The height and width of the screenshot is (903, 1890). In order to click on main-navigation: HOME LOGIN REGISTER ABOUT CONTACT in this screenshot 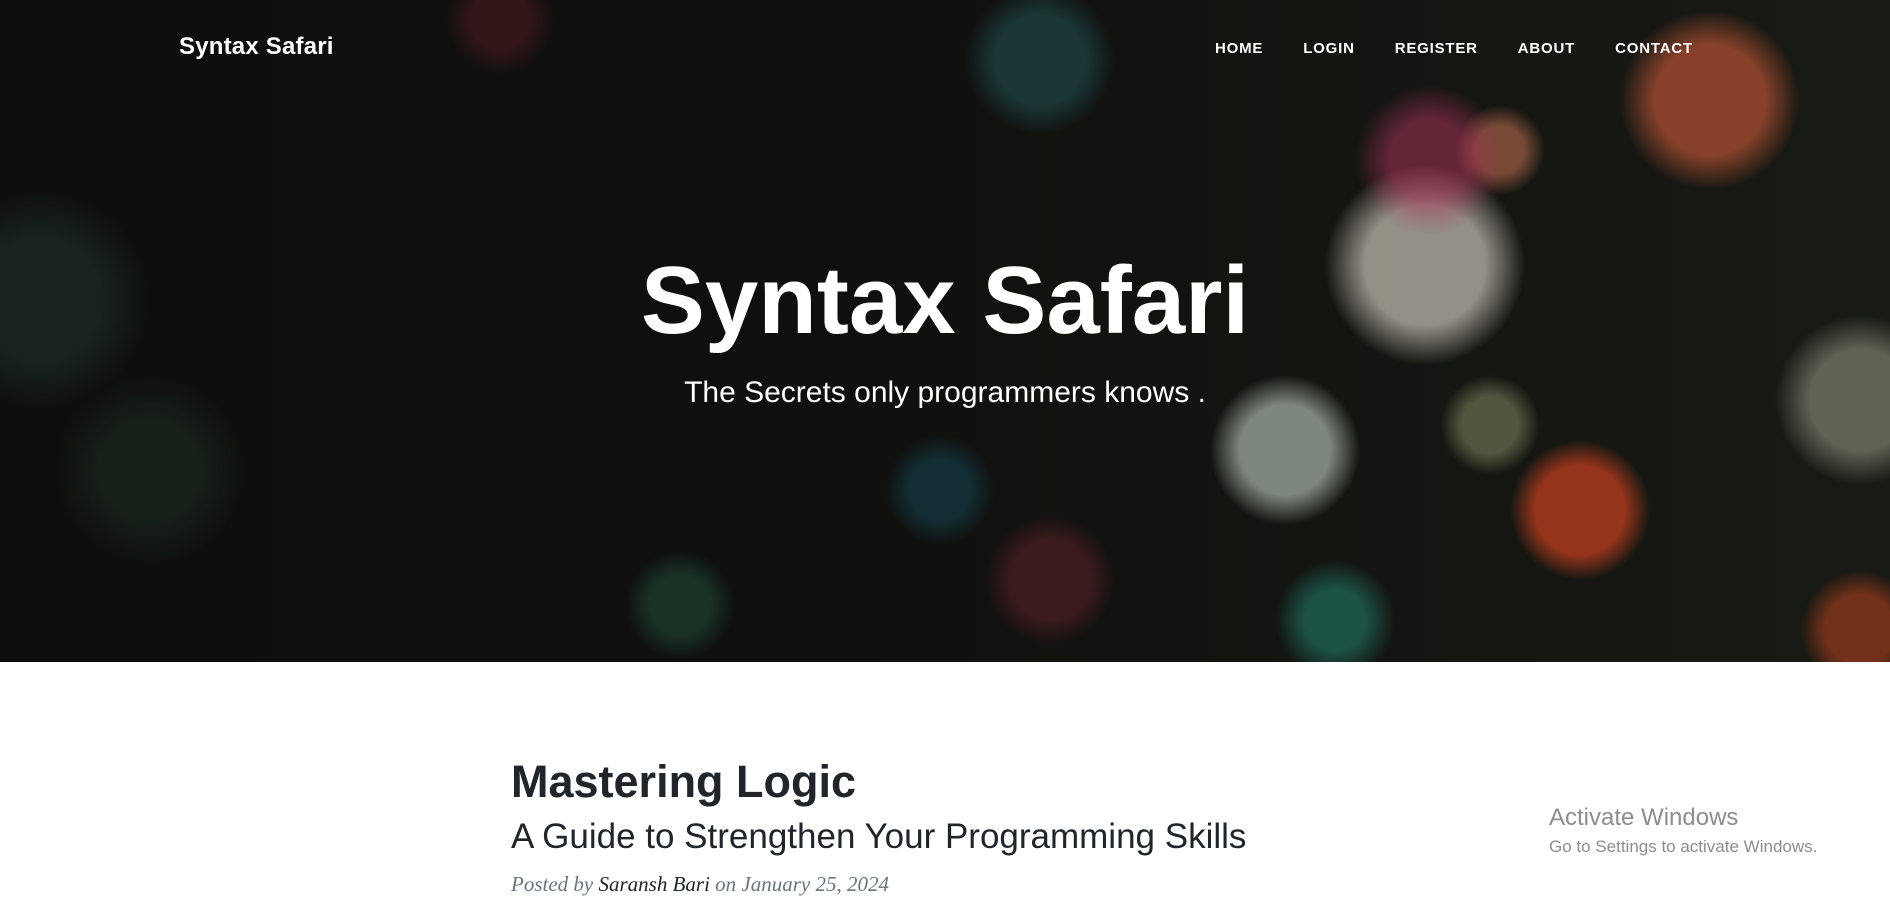, I will do `click(1454, 48)`.